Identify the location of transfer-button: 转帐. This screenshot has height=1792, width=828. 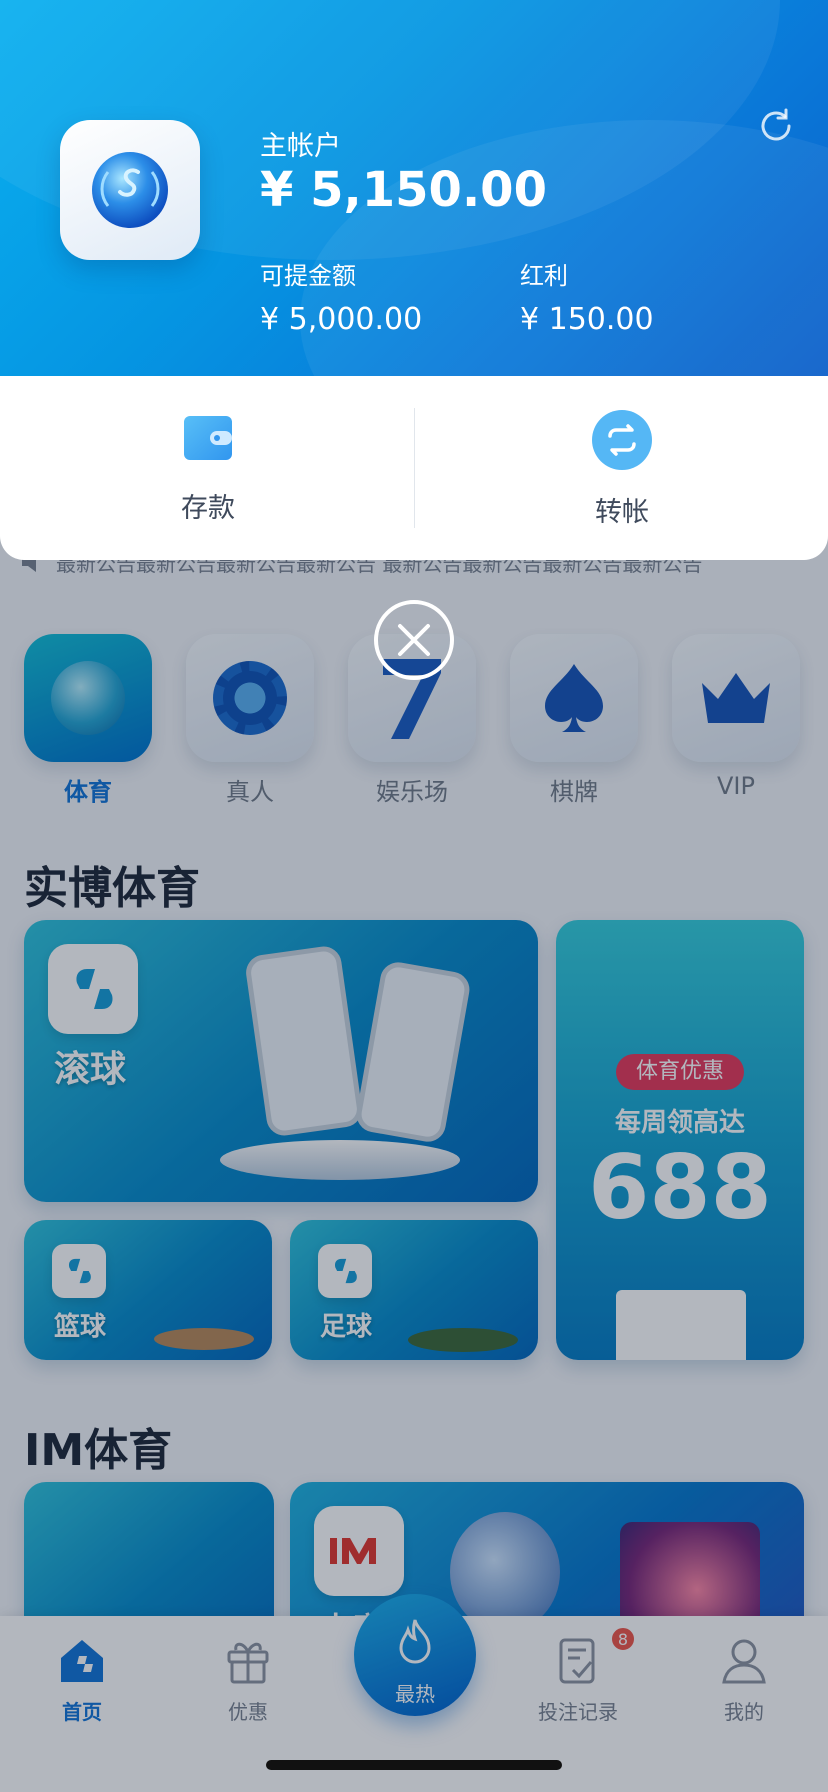
(622, 469).